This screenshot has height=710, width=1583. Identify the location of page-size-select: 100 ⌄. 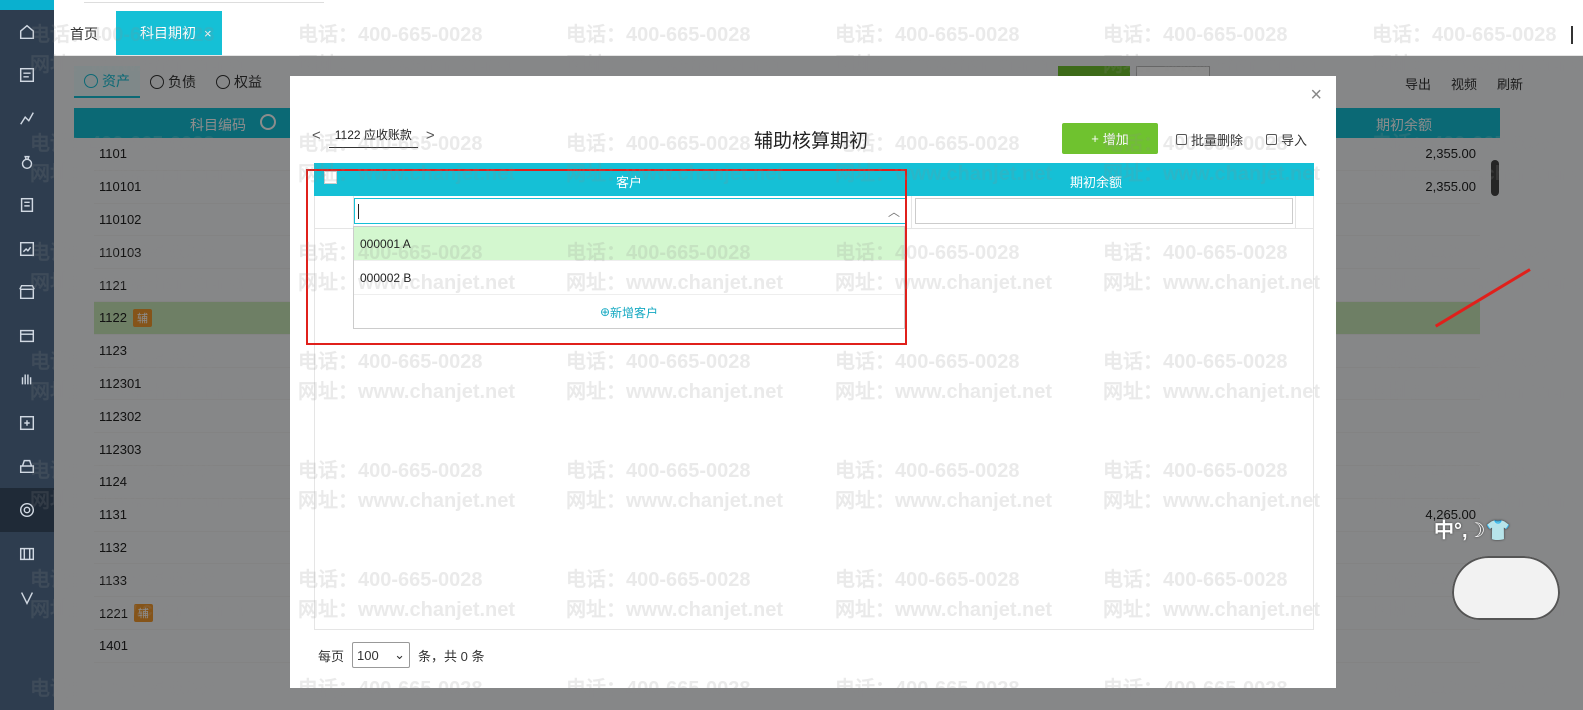
(381, 655).